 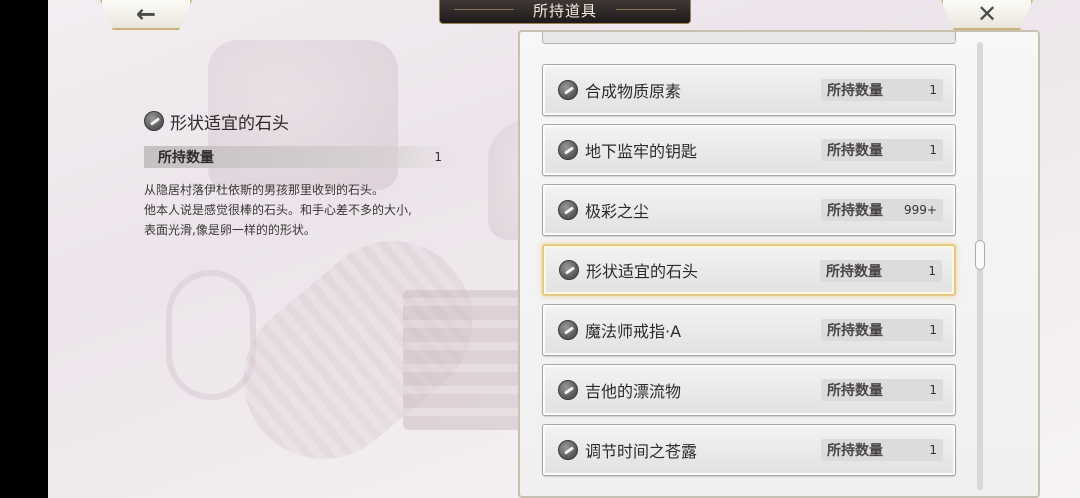 What do you see at coordinates (749, 210) in the screenshot?
I see `list-item: 极彩之尘 所持数量 999+` at bounding box center [749, 210].